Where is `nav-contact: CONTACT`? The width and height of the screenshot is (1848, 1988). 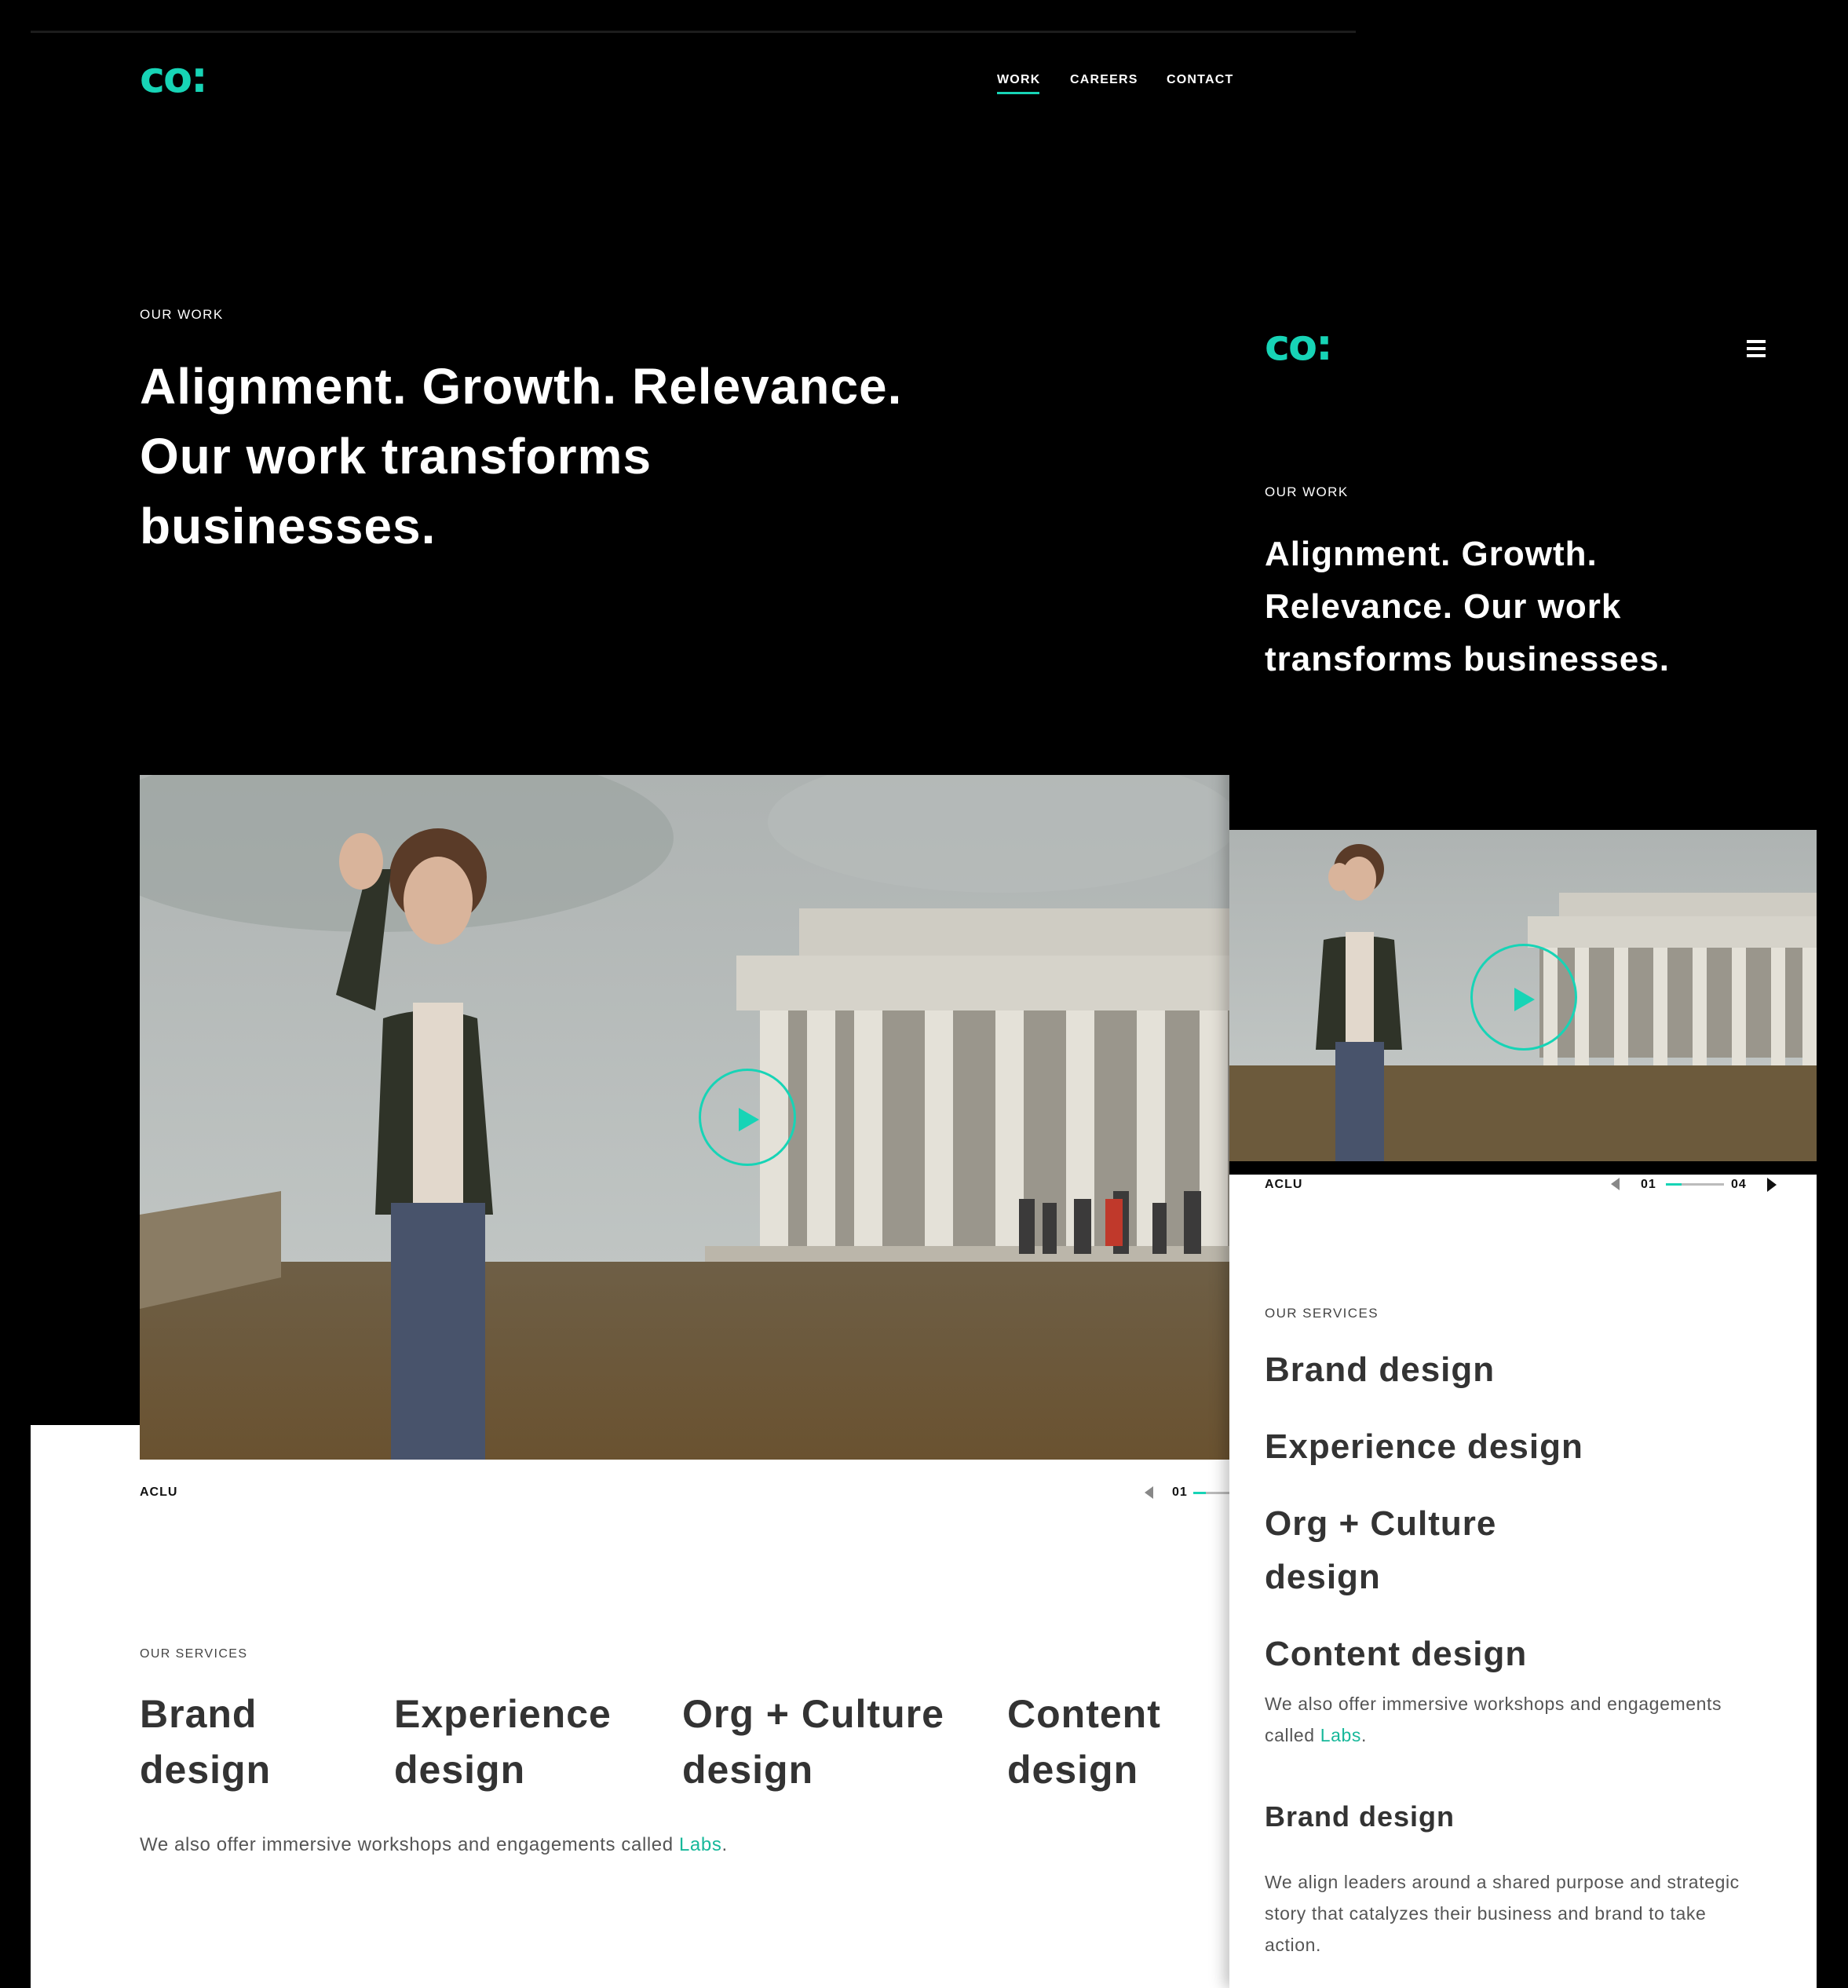 nav-contact: CONTACT is located at coordinates (1200, 80).